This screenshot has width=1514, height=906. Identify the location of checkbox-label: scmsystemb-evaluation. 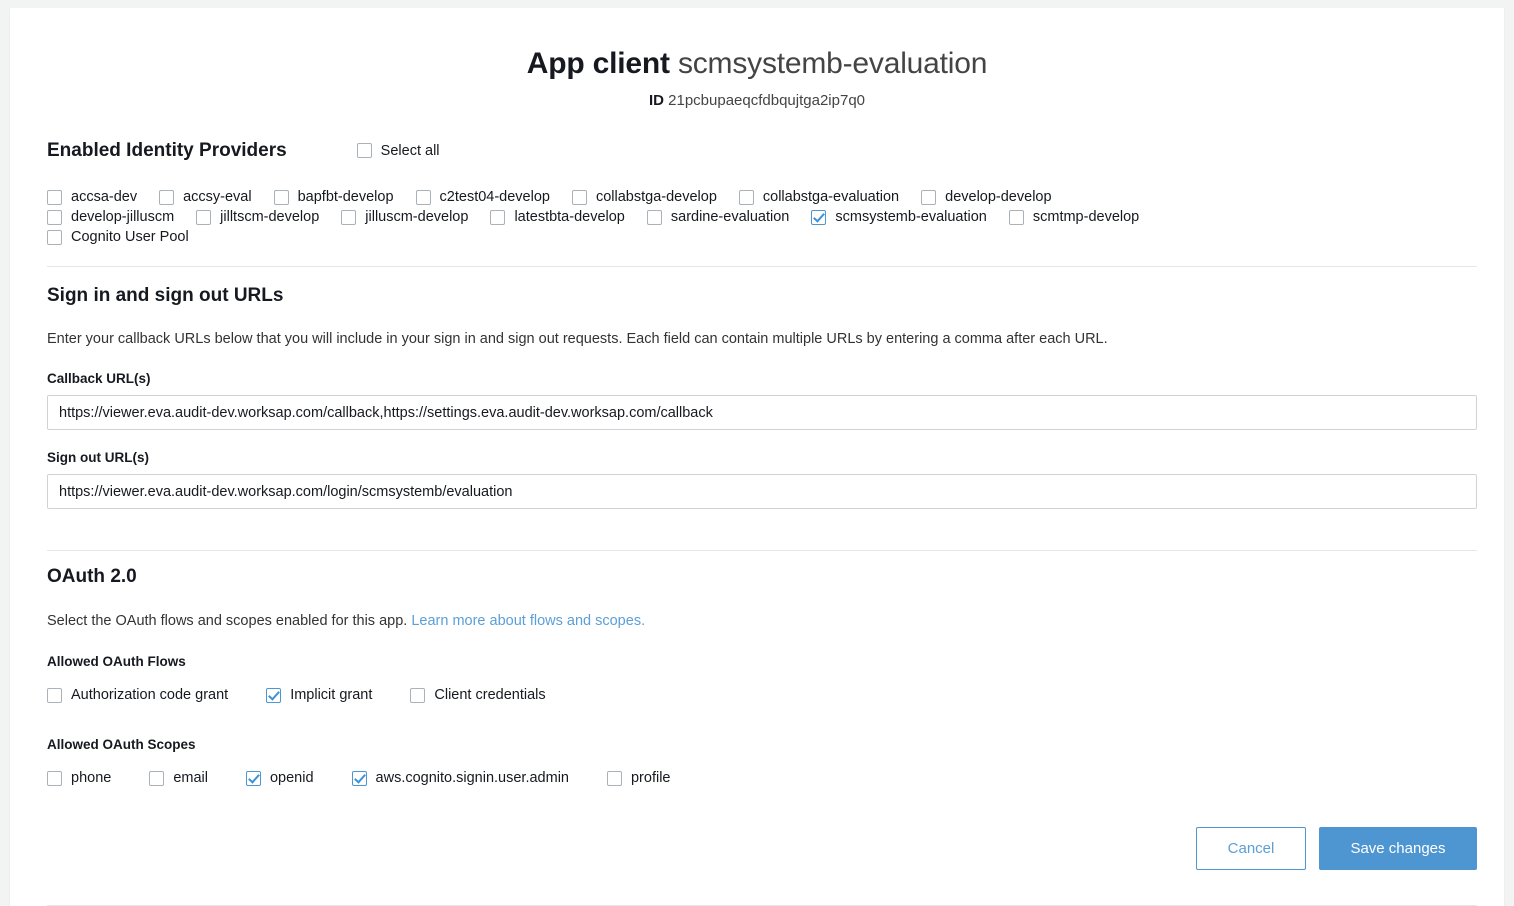
(911, 217).